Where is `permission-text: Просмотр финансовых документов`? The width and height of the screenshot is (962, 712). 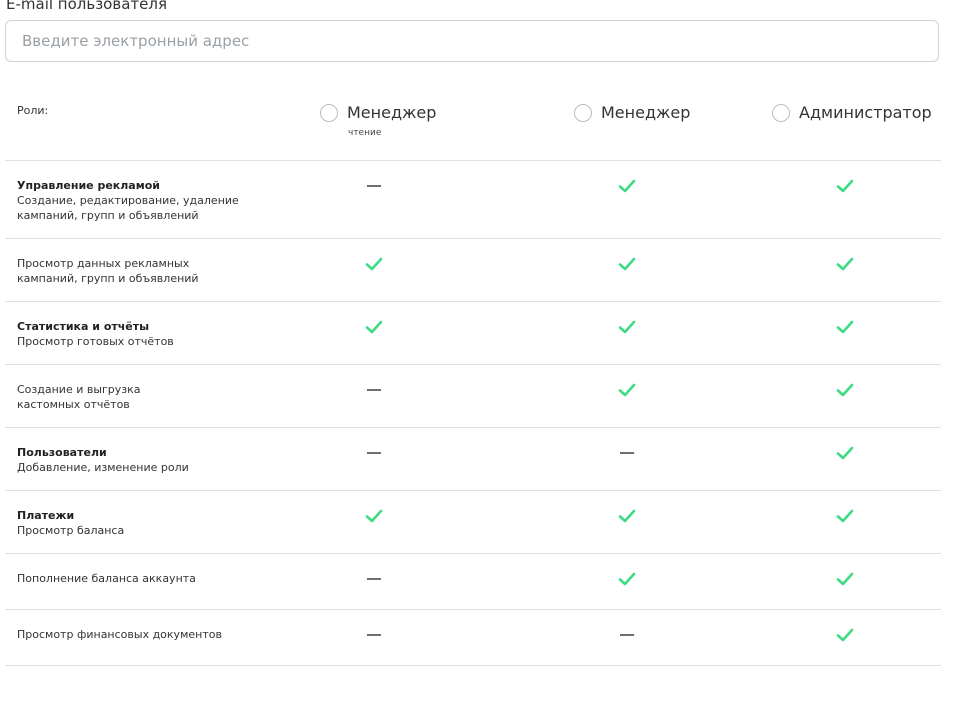 permission-text: Просмотр финансовых документов is located at coordinates (119, 634).